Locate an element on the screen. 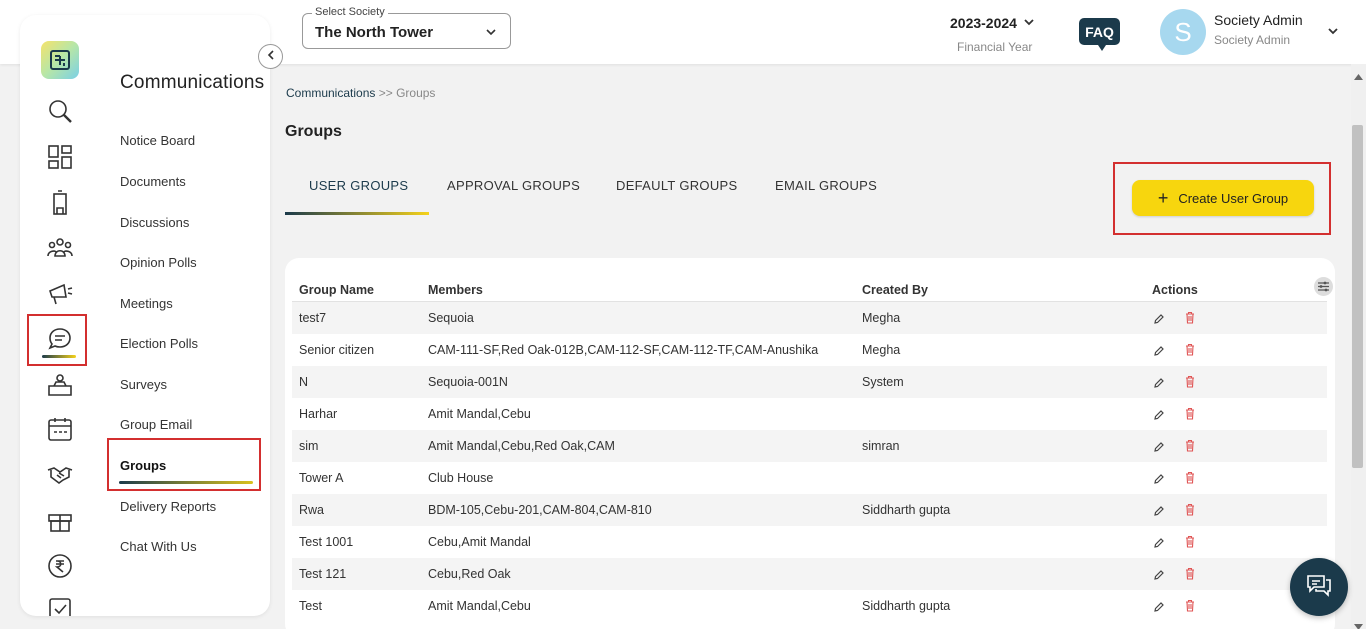  column-header-actions: Actions is located at coordinates (1175, 290).